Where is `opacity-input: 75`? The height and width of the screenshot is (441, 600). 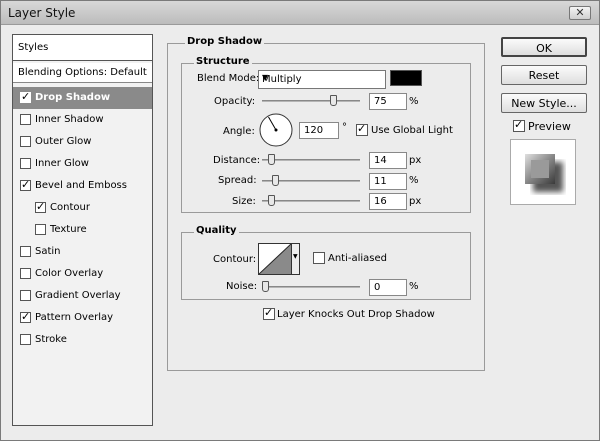 opacity-input: 75 is located at coordinates (388, 101).